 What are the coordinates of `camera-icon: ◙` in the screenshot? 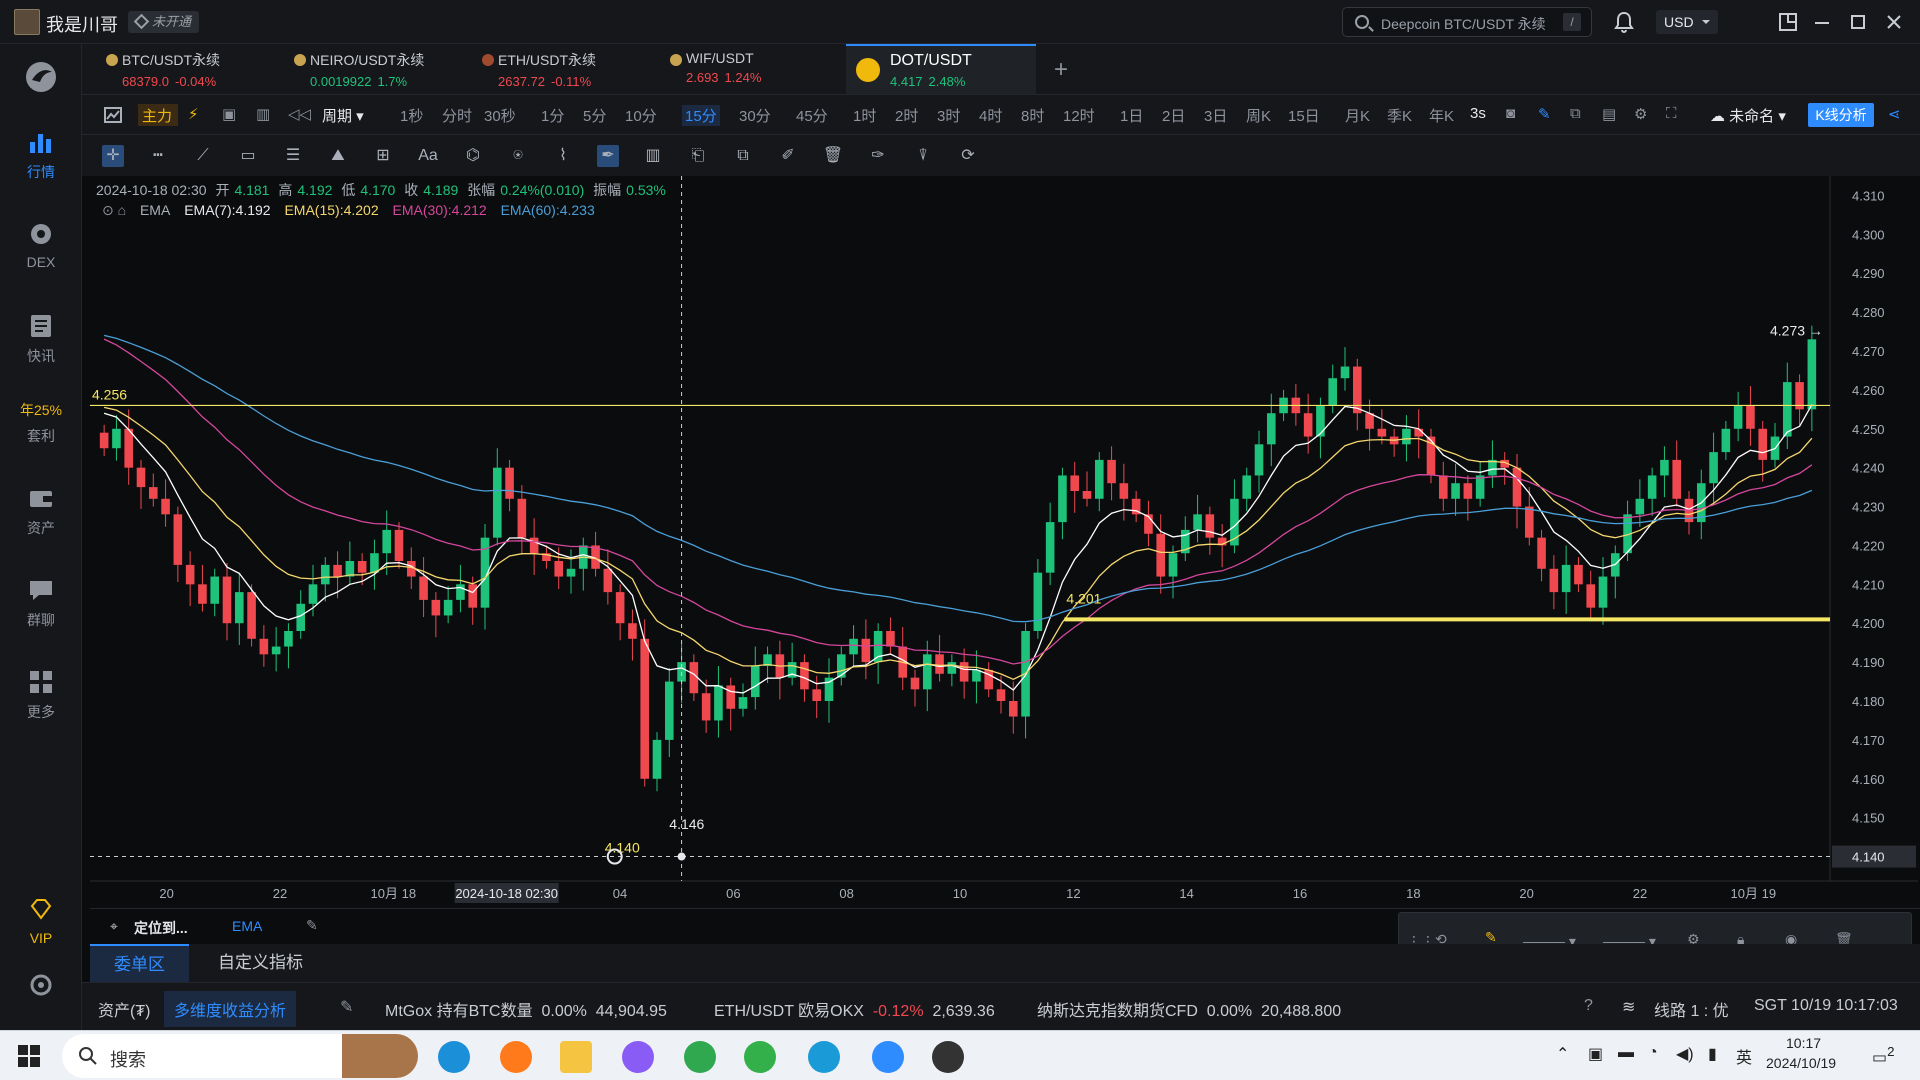 It's located at (1510, 113).